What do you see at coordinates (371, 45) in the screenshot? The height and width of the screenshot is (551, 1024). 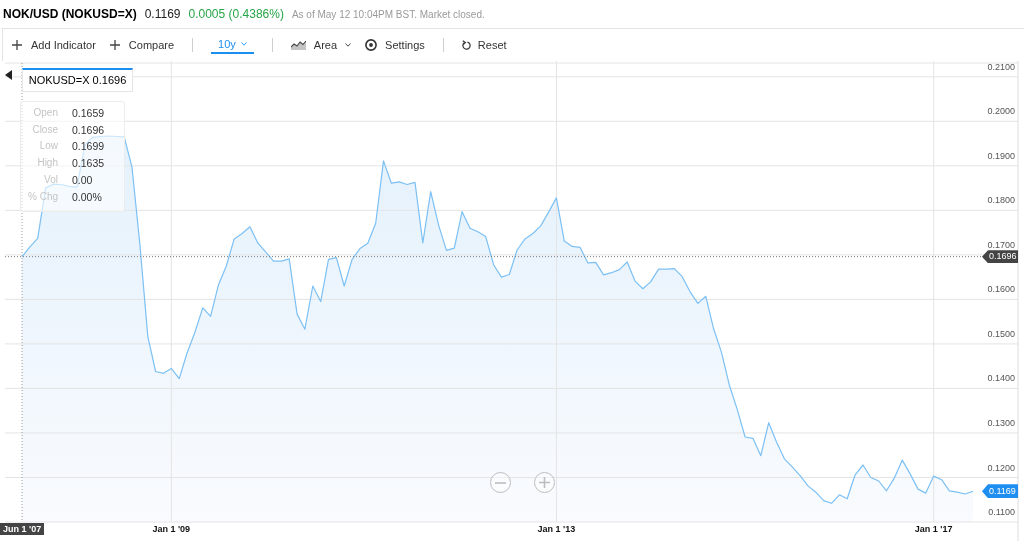 I see `settings-icon` at bounding box center [371, 45].